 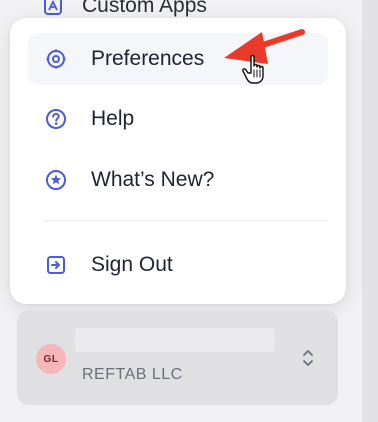 I want to click on sidebar-item-label: Custom Apps, so click(x=144, y=8).